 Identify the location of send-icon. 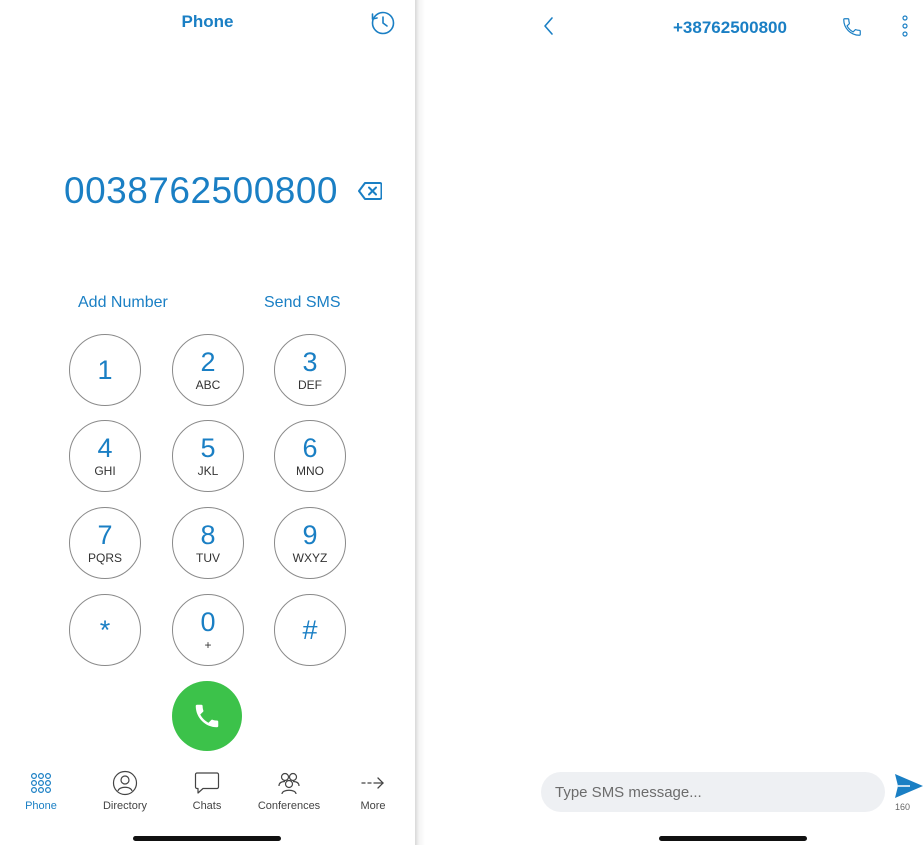
(908, 786).